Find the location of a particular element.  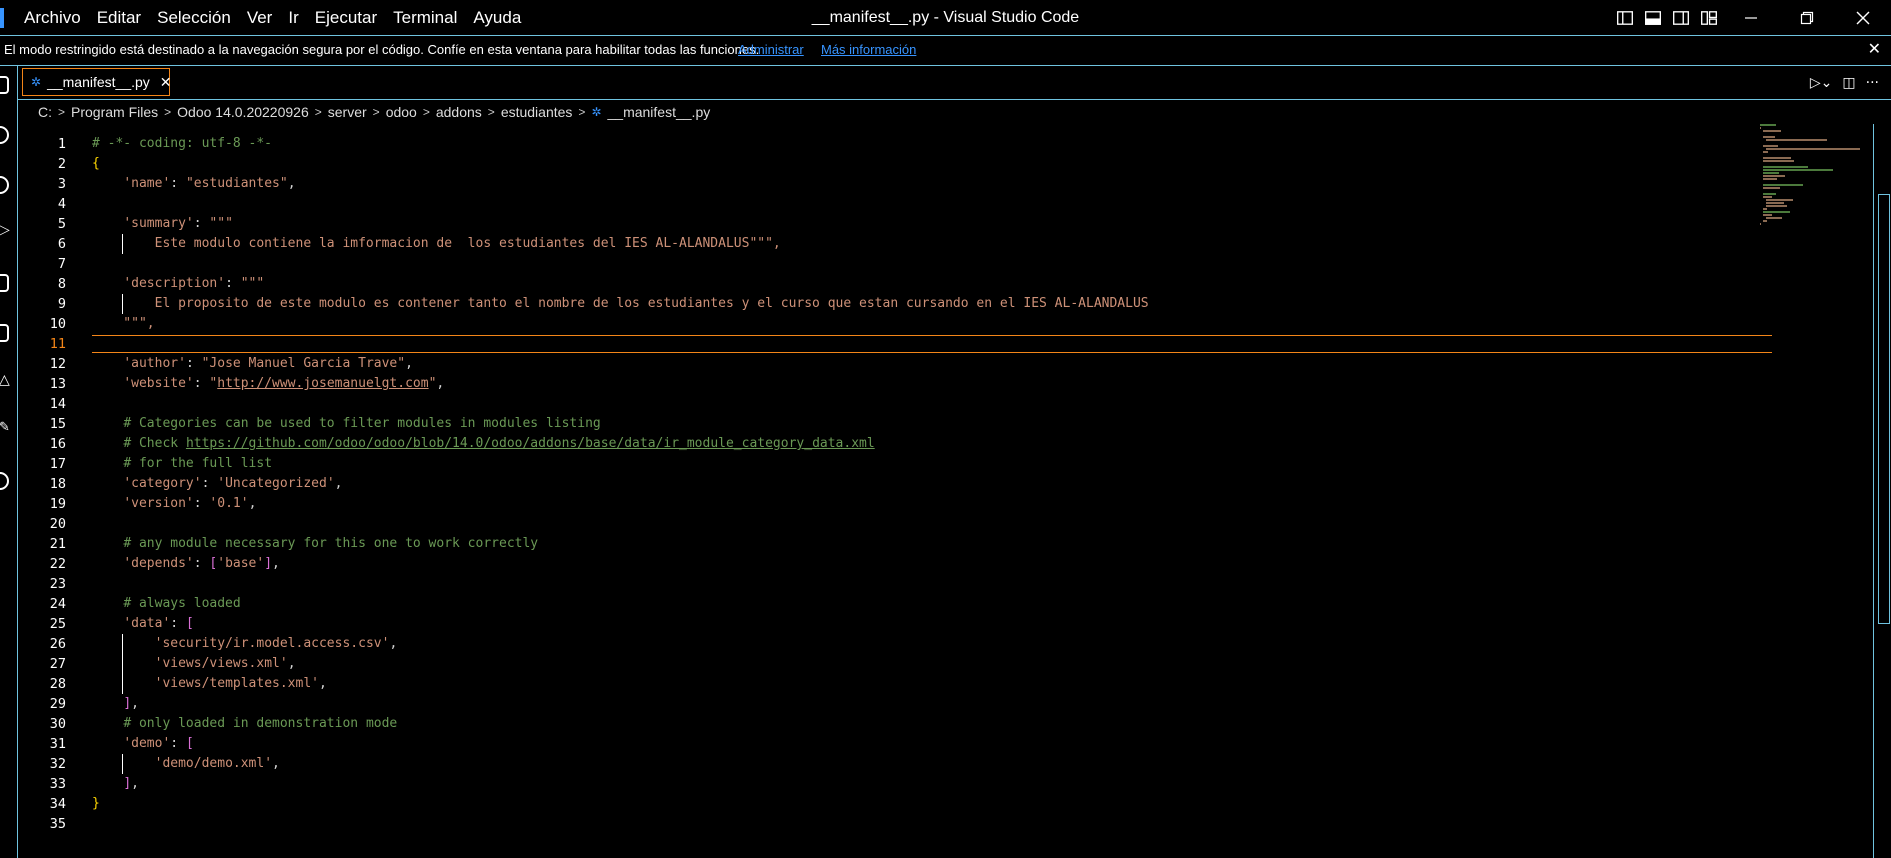

source-control-icon is located at coordinates (4, 185).